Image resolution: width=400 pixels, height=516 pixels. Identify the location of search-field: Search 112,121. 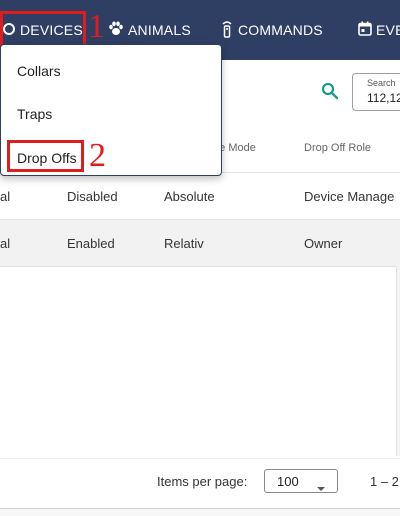
(376, 92).